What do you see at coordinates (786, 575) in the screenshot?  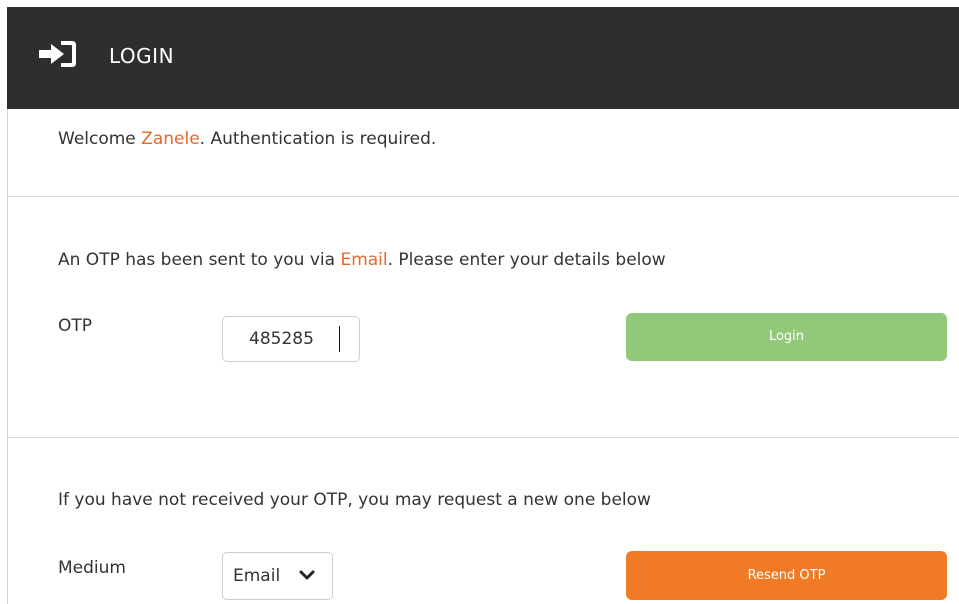 I see `resend-otp-button: Resend OTP` at bounding box center [786, 575].